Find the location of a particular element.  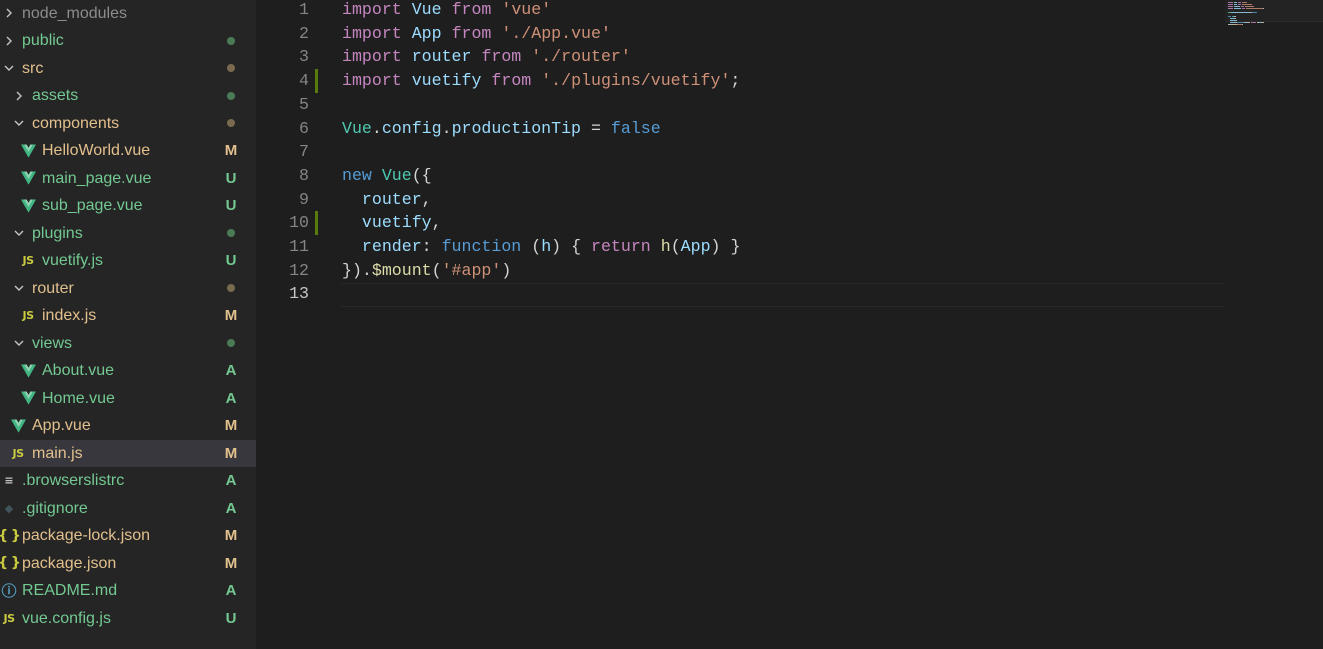

code-line: 5 is located at coordinates (789, 105).